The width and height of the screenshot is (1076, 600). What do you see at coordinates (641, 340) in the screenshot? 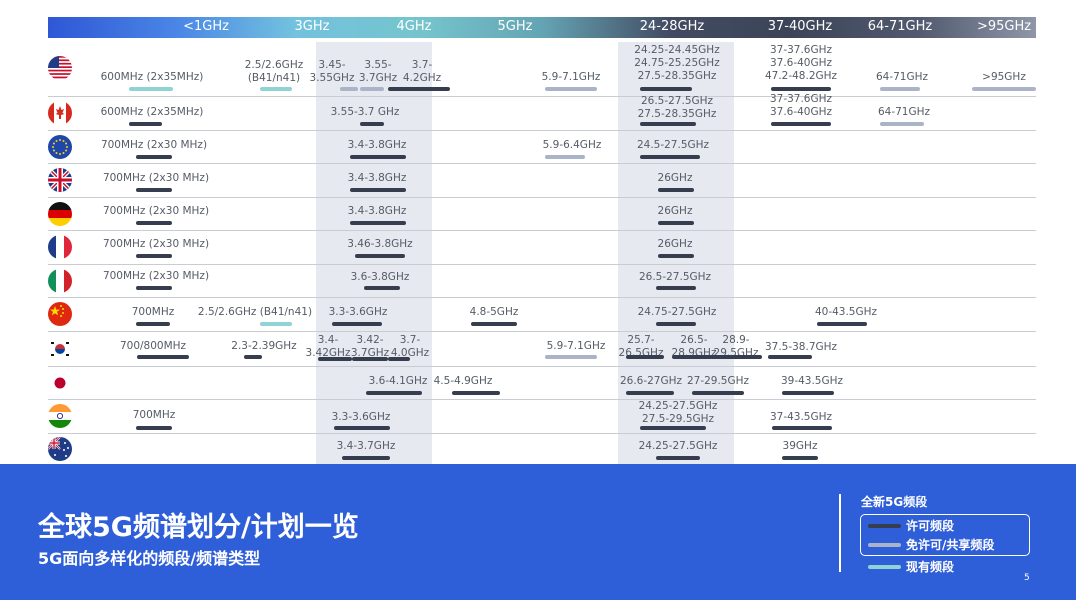
I see `band-value-text: 25.7-` at bounding box center [641, 340].